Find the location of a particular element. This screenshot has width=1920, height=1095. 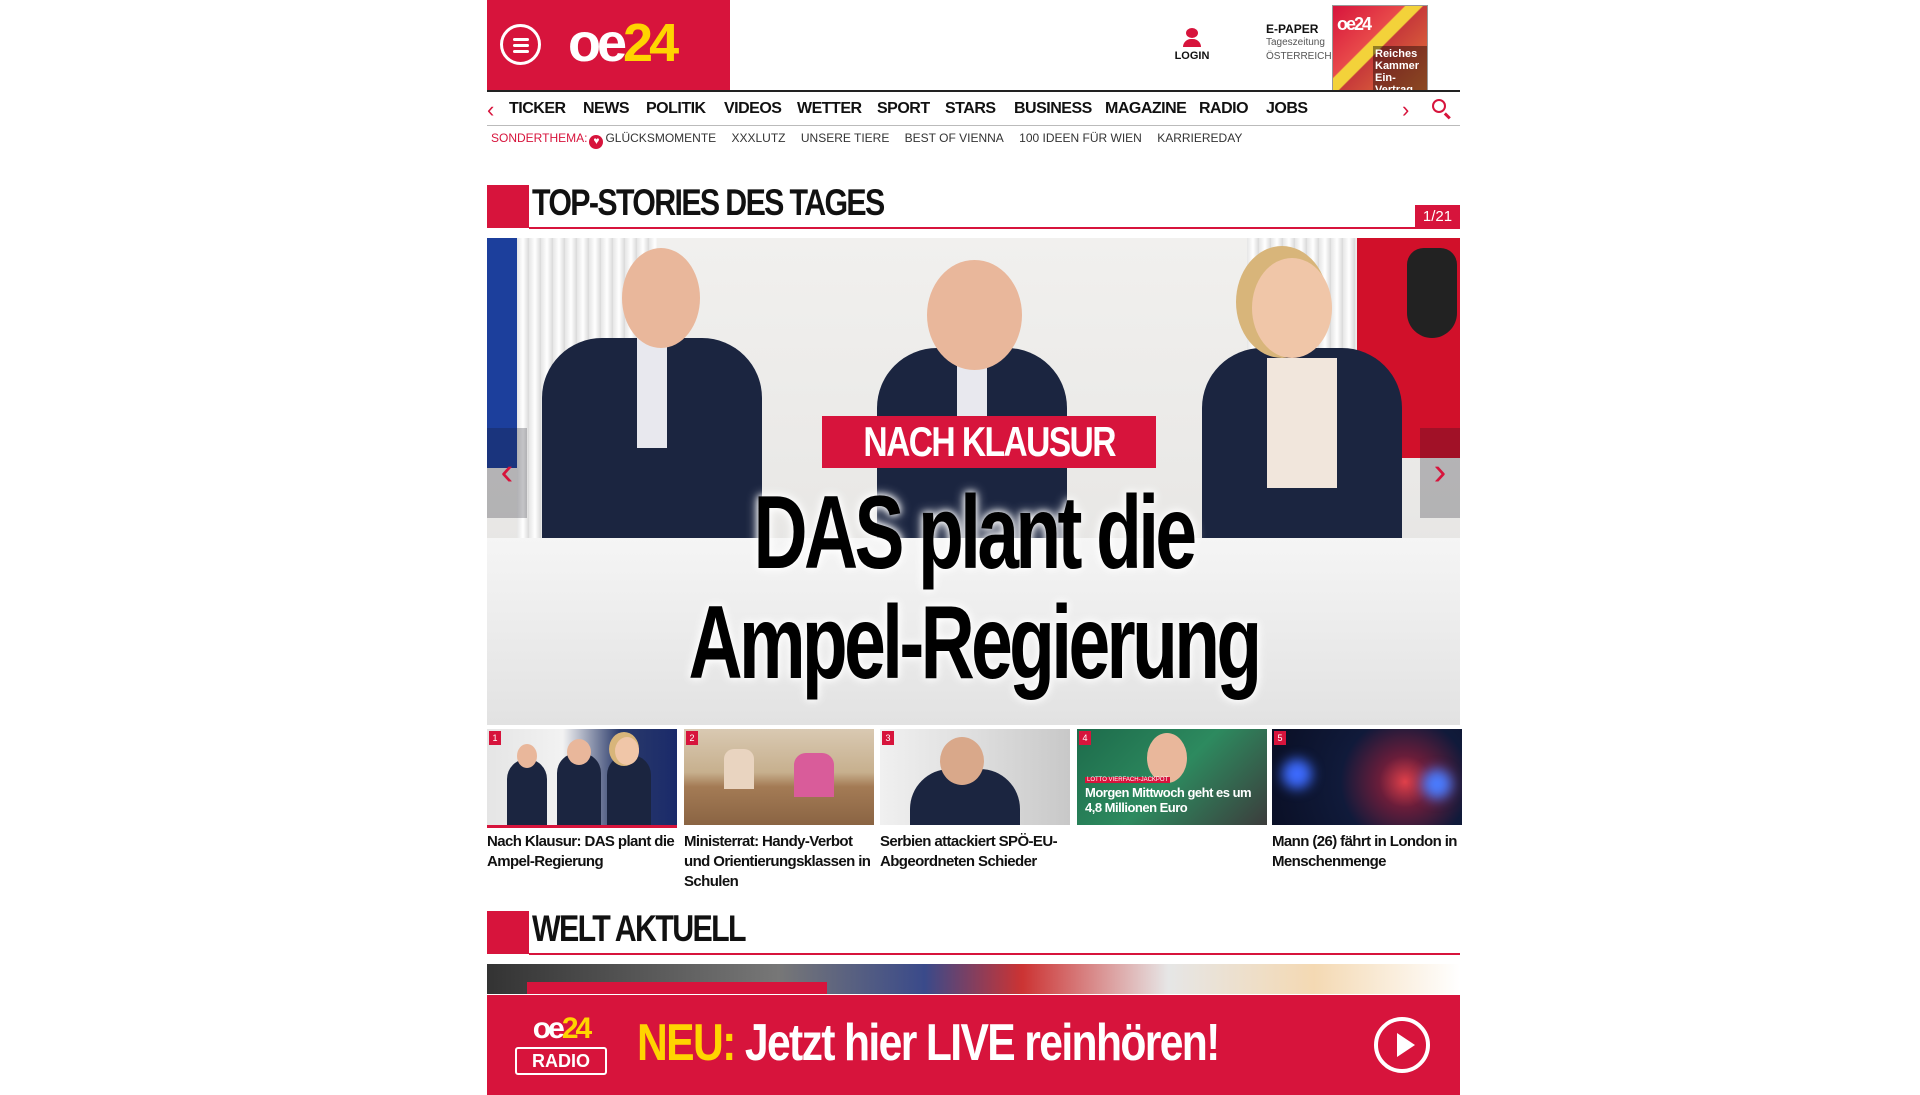

subnav-item-unsere-tiere: UNSERE TIERE is located at coordinates (845, 138).